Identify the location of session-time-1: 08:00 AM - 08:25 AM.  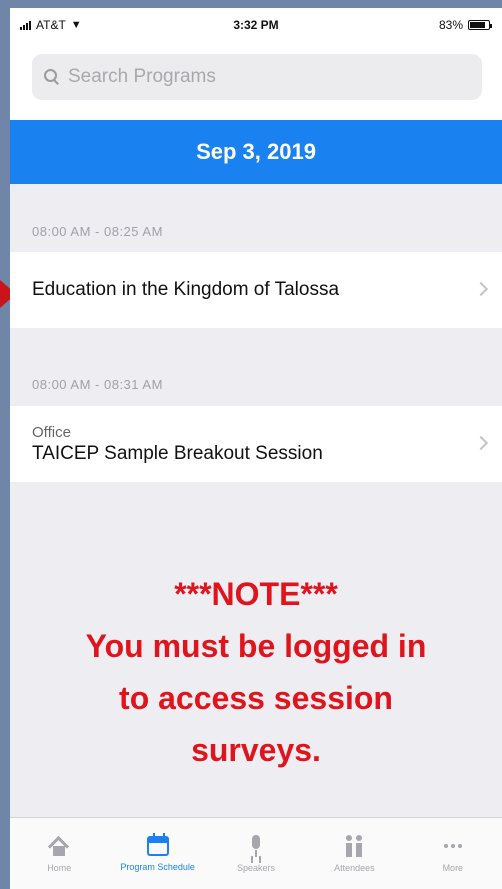
(97, 231).